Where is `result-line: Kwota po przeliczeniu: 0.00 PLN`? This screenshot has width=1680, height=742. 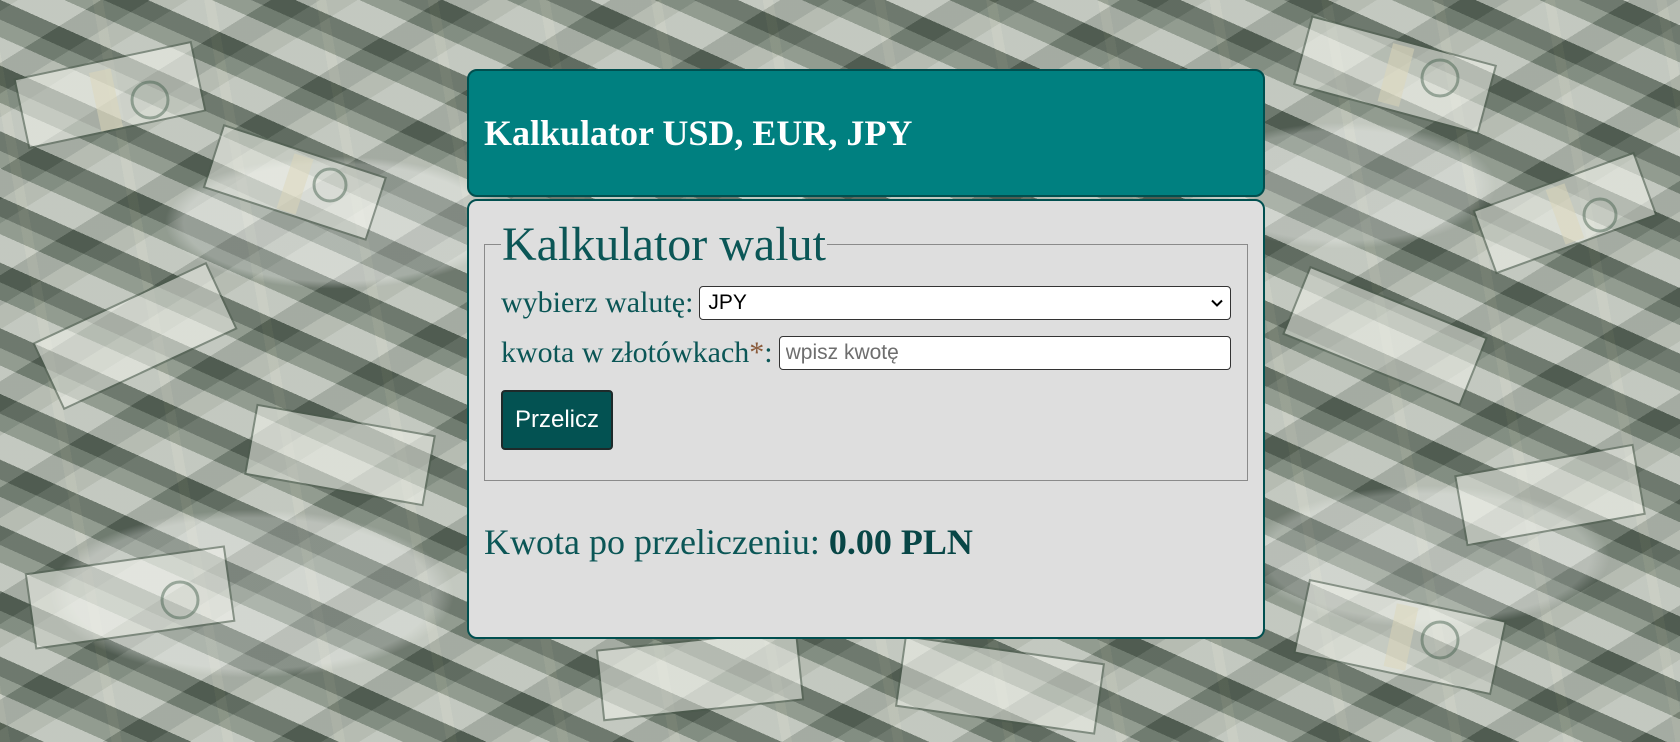 result-line: Kwota po przeliczeniu: 0.00 PLN is located at coordinates (866, 542).